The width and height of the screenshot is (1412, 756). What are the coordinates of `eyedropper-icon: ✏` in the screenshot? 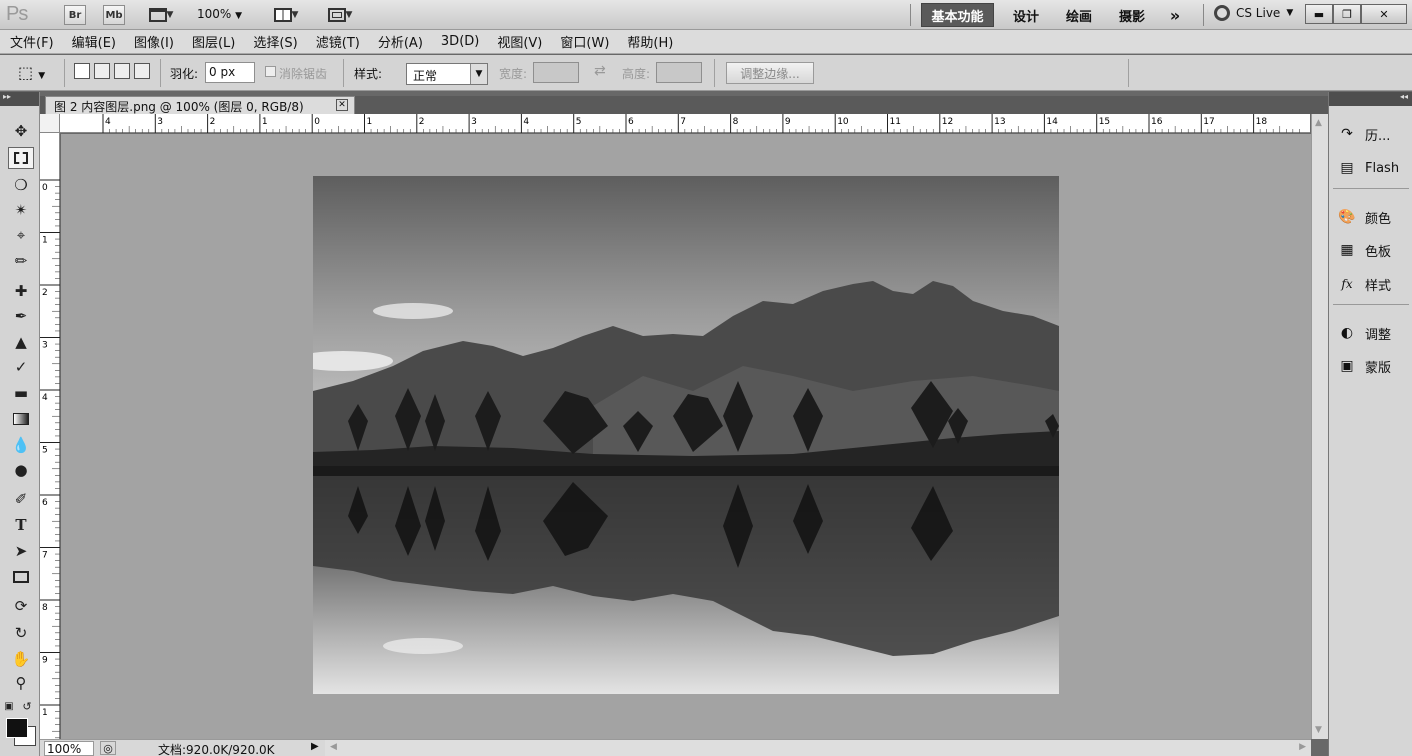 It's located at (21, 261).